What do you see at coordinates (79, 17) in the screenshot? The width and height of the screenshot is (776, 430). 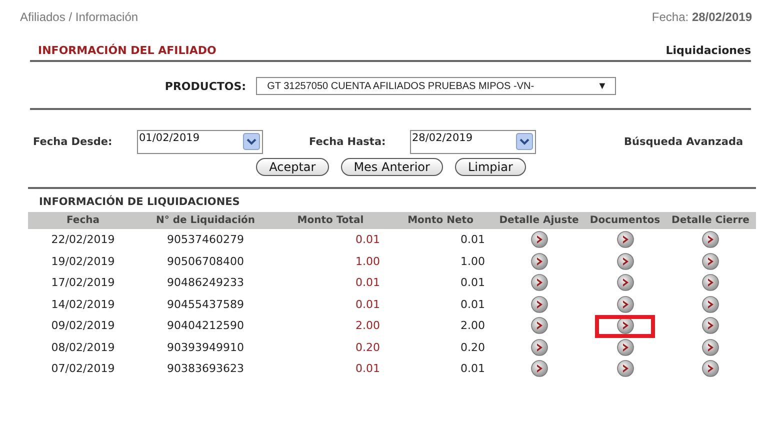 I see `breadcrumb: Afiliados / Información` at bounding box center [79, 17].